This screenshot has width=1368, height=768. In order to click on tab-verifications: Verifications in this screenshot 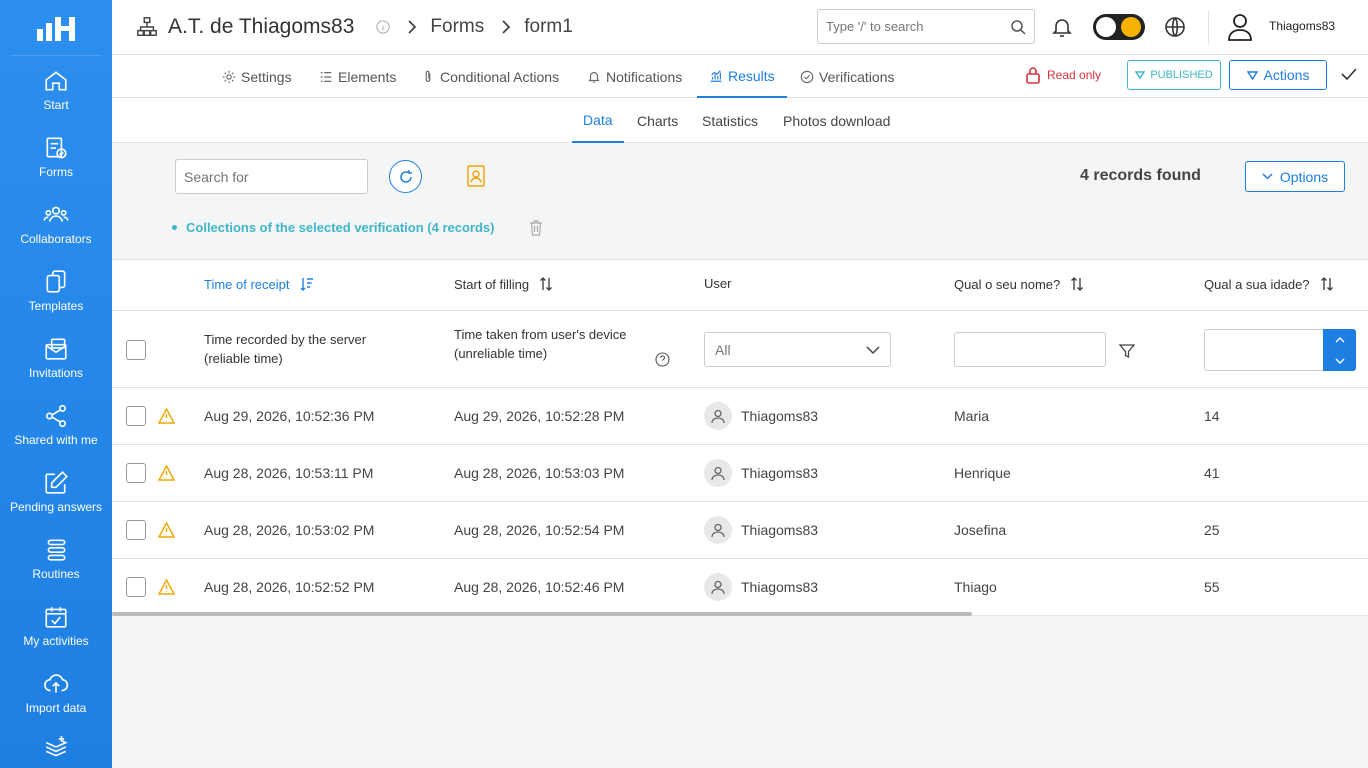, I will do `click(847, 76)`.